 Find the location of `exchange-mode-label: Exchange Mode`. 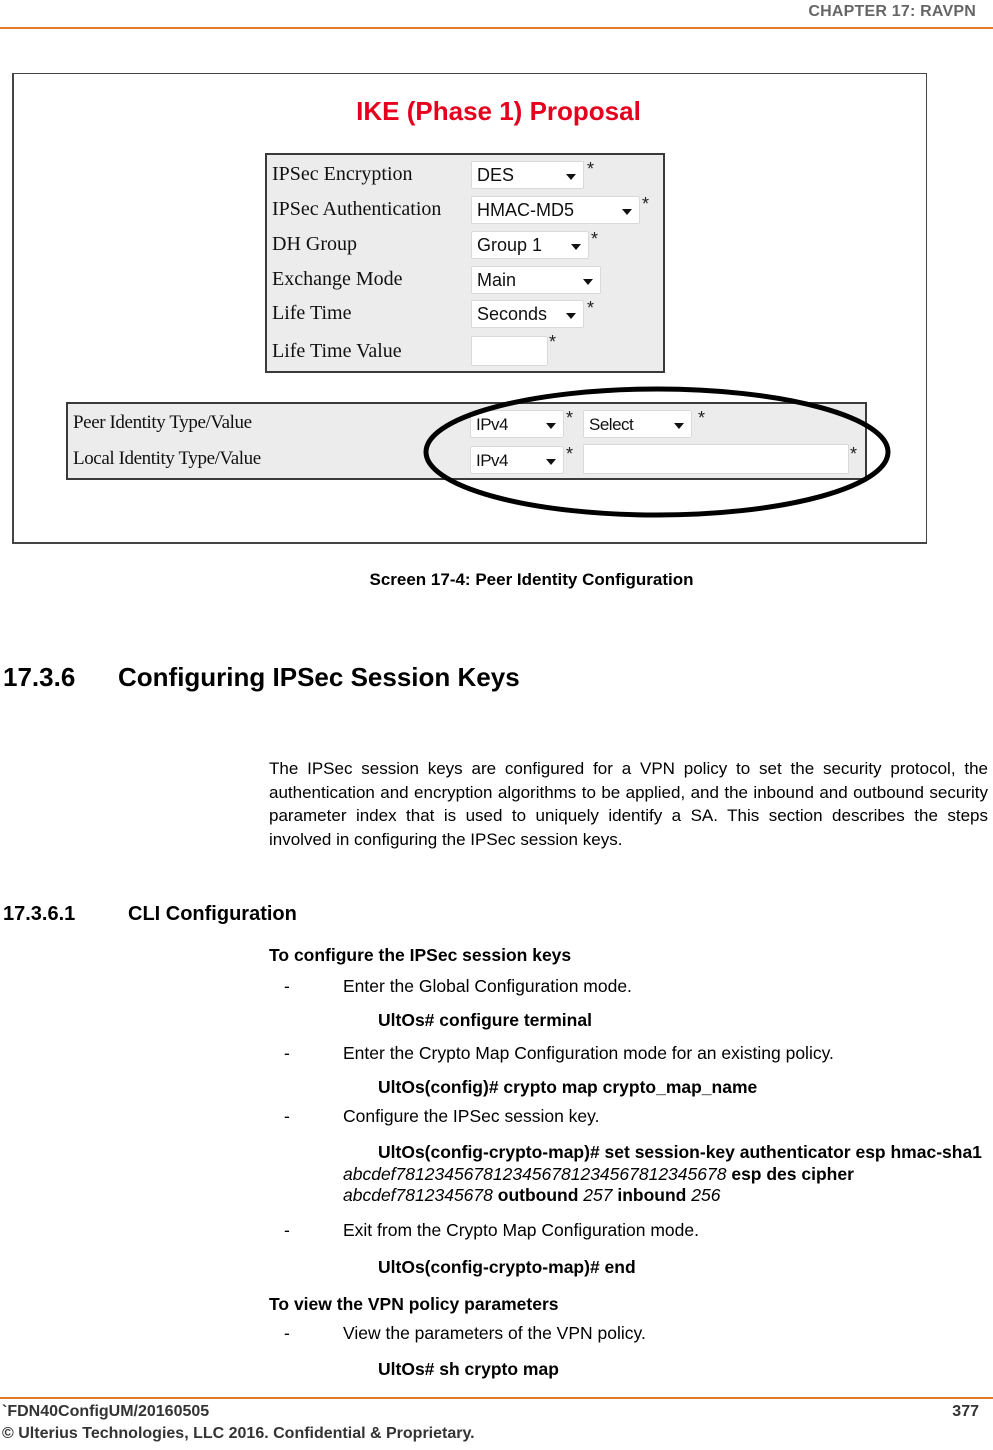

exchange-mode-label: Exchange Mode is located at coordinates (337, 279).